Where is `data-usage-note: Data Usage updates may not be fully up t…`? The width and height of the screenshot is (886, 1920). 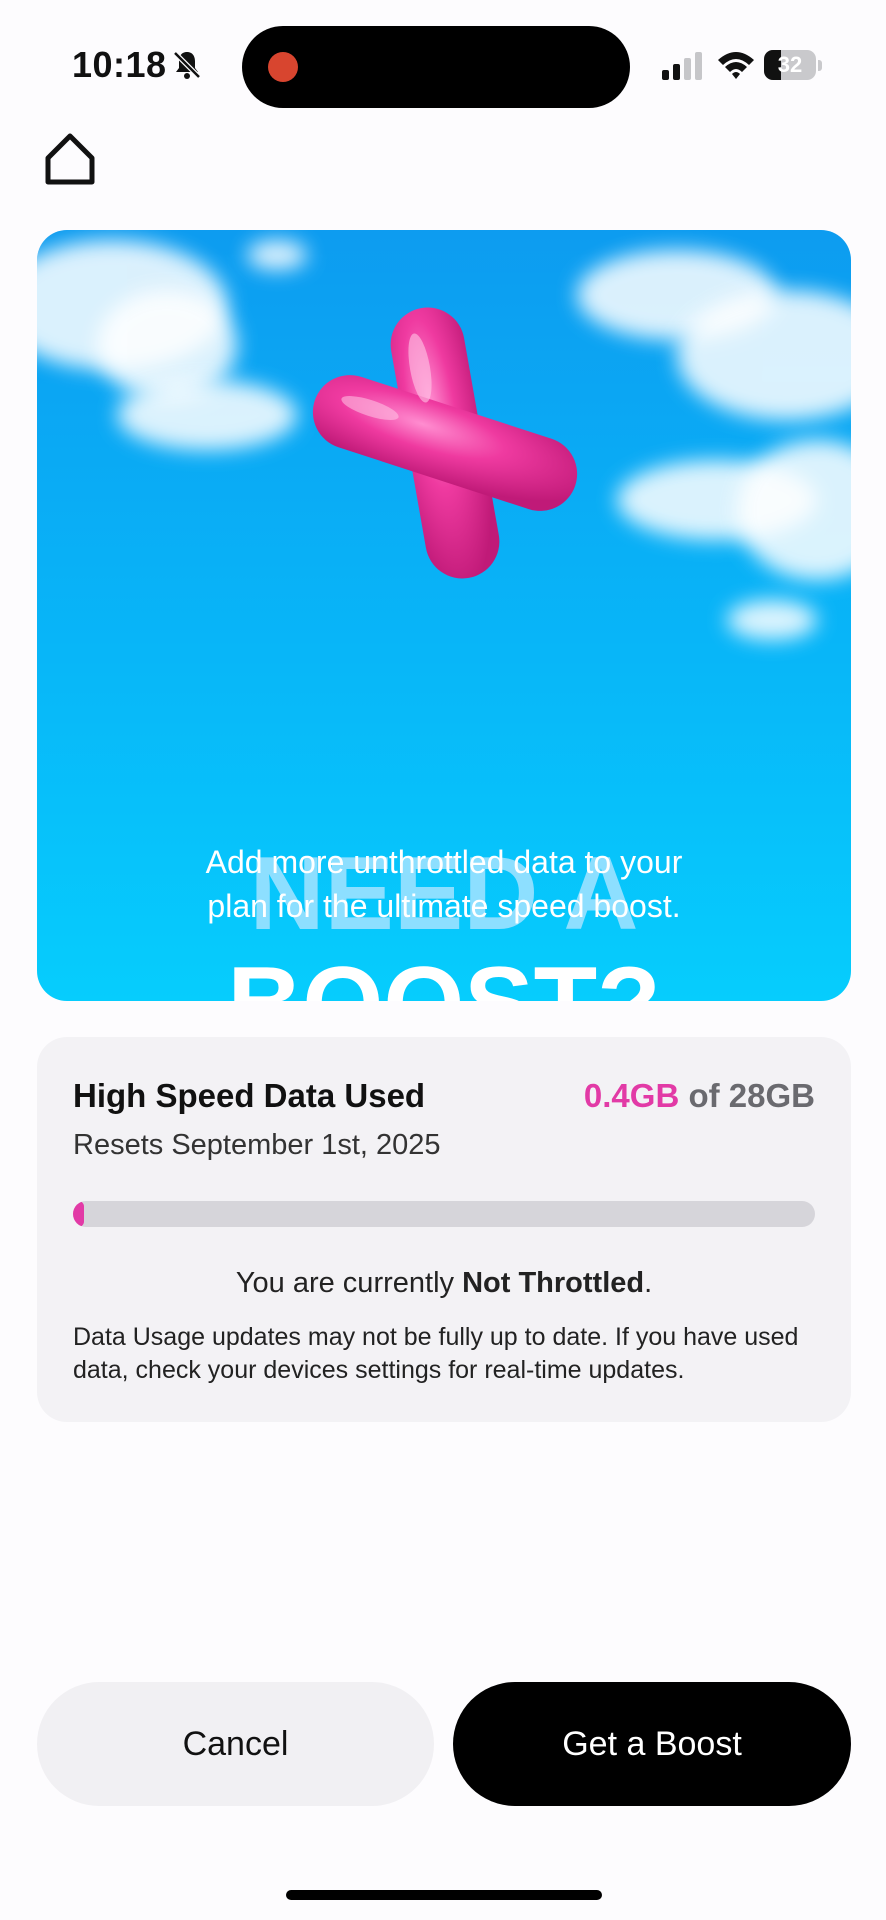 data-usage-note: Data Usage updates may not be fully up t… is located at coordinates (436, 1353).